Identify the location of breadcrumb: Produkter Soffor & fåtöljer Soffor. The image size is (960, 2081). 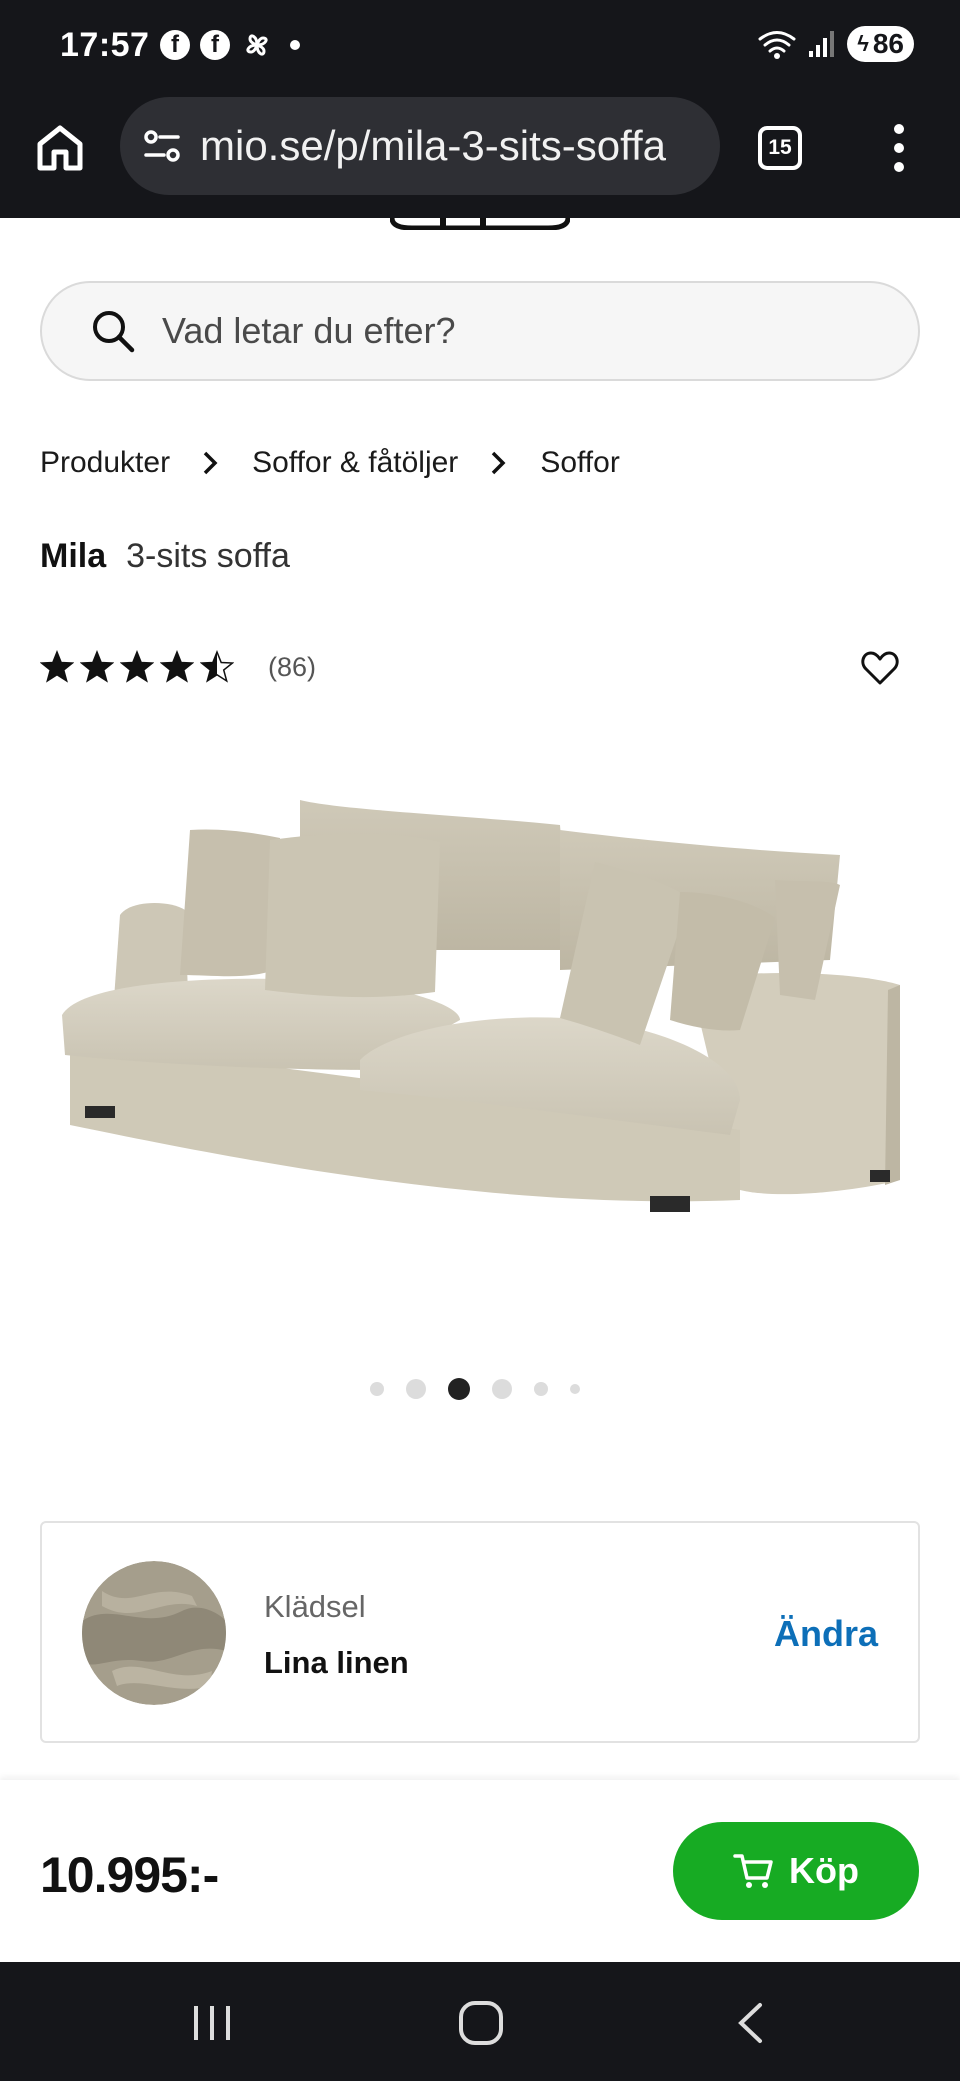
(330, 463).